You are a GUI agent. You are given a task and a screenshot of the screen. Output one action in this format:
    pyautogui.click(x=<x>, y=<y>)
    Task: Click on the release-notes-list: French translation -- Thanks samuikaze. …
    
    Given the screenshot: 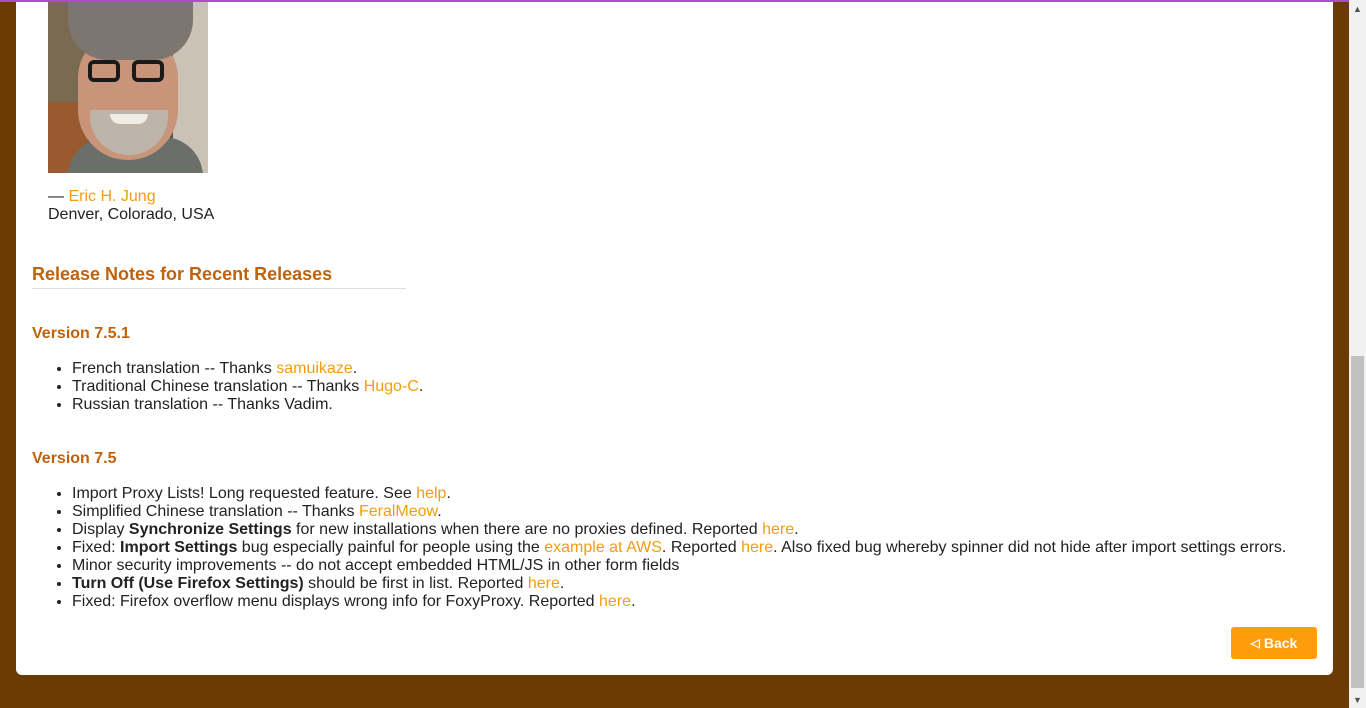 What is the action you would take?
    pyautogui.click(x=227, y=387)
    